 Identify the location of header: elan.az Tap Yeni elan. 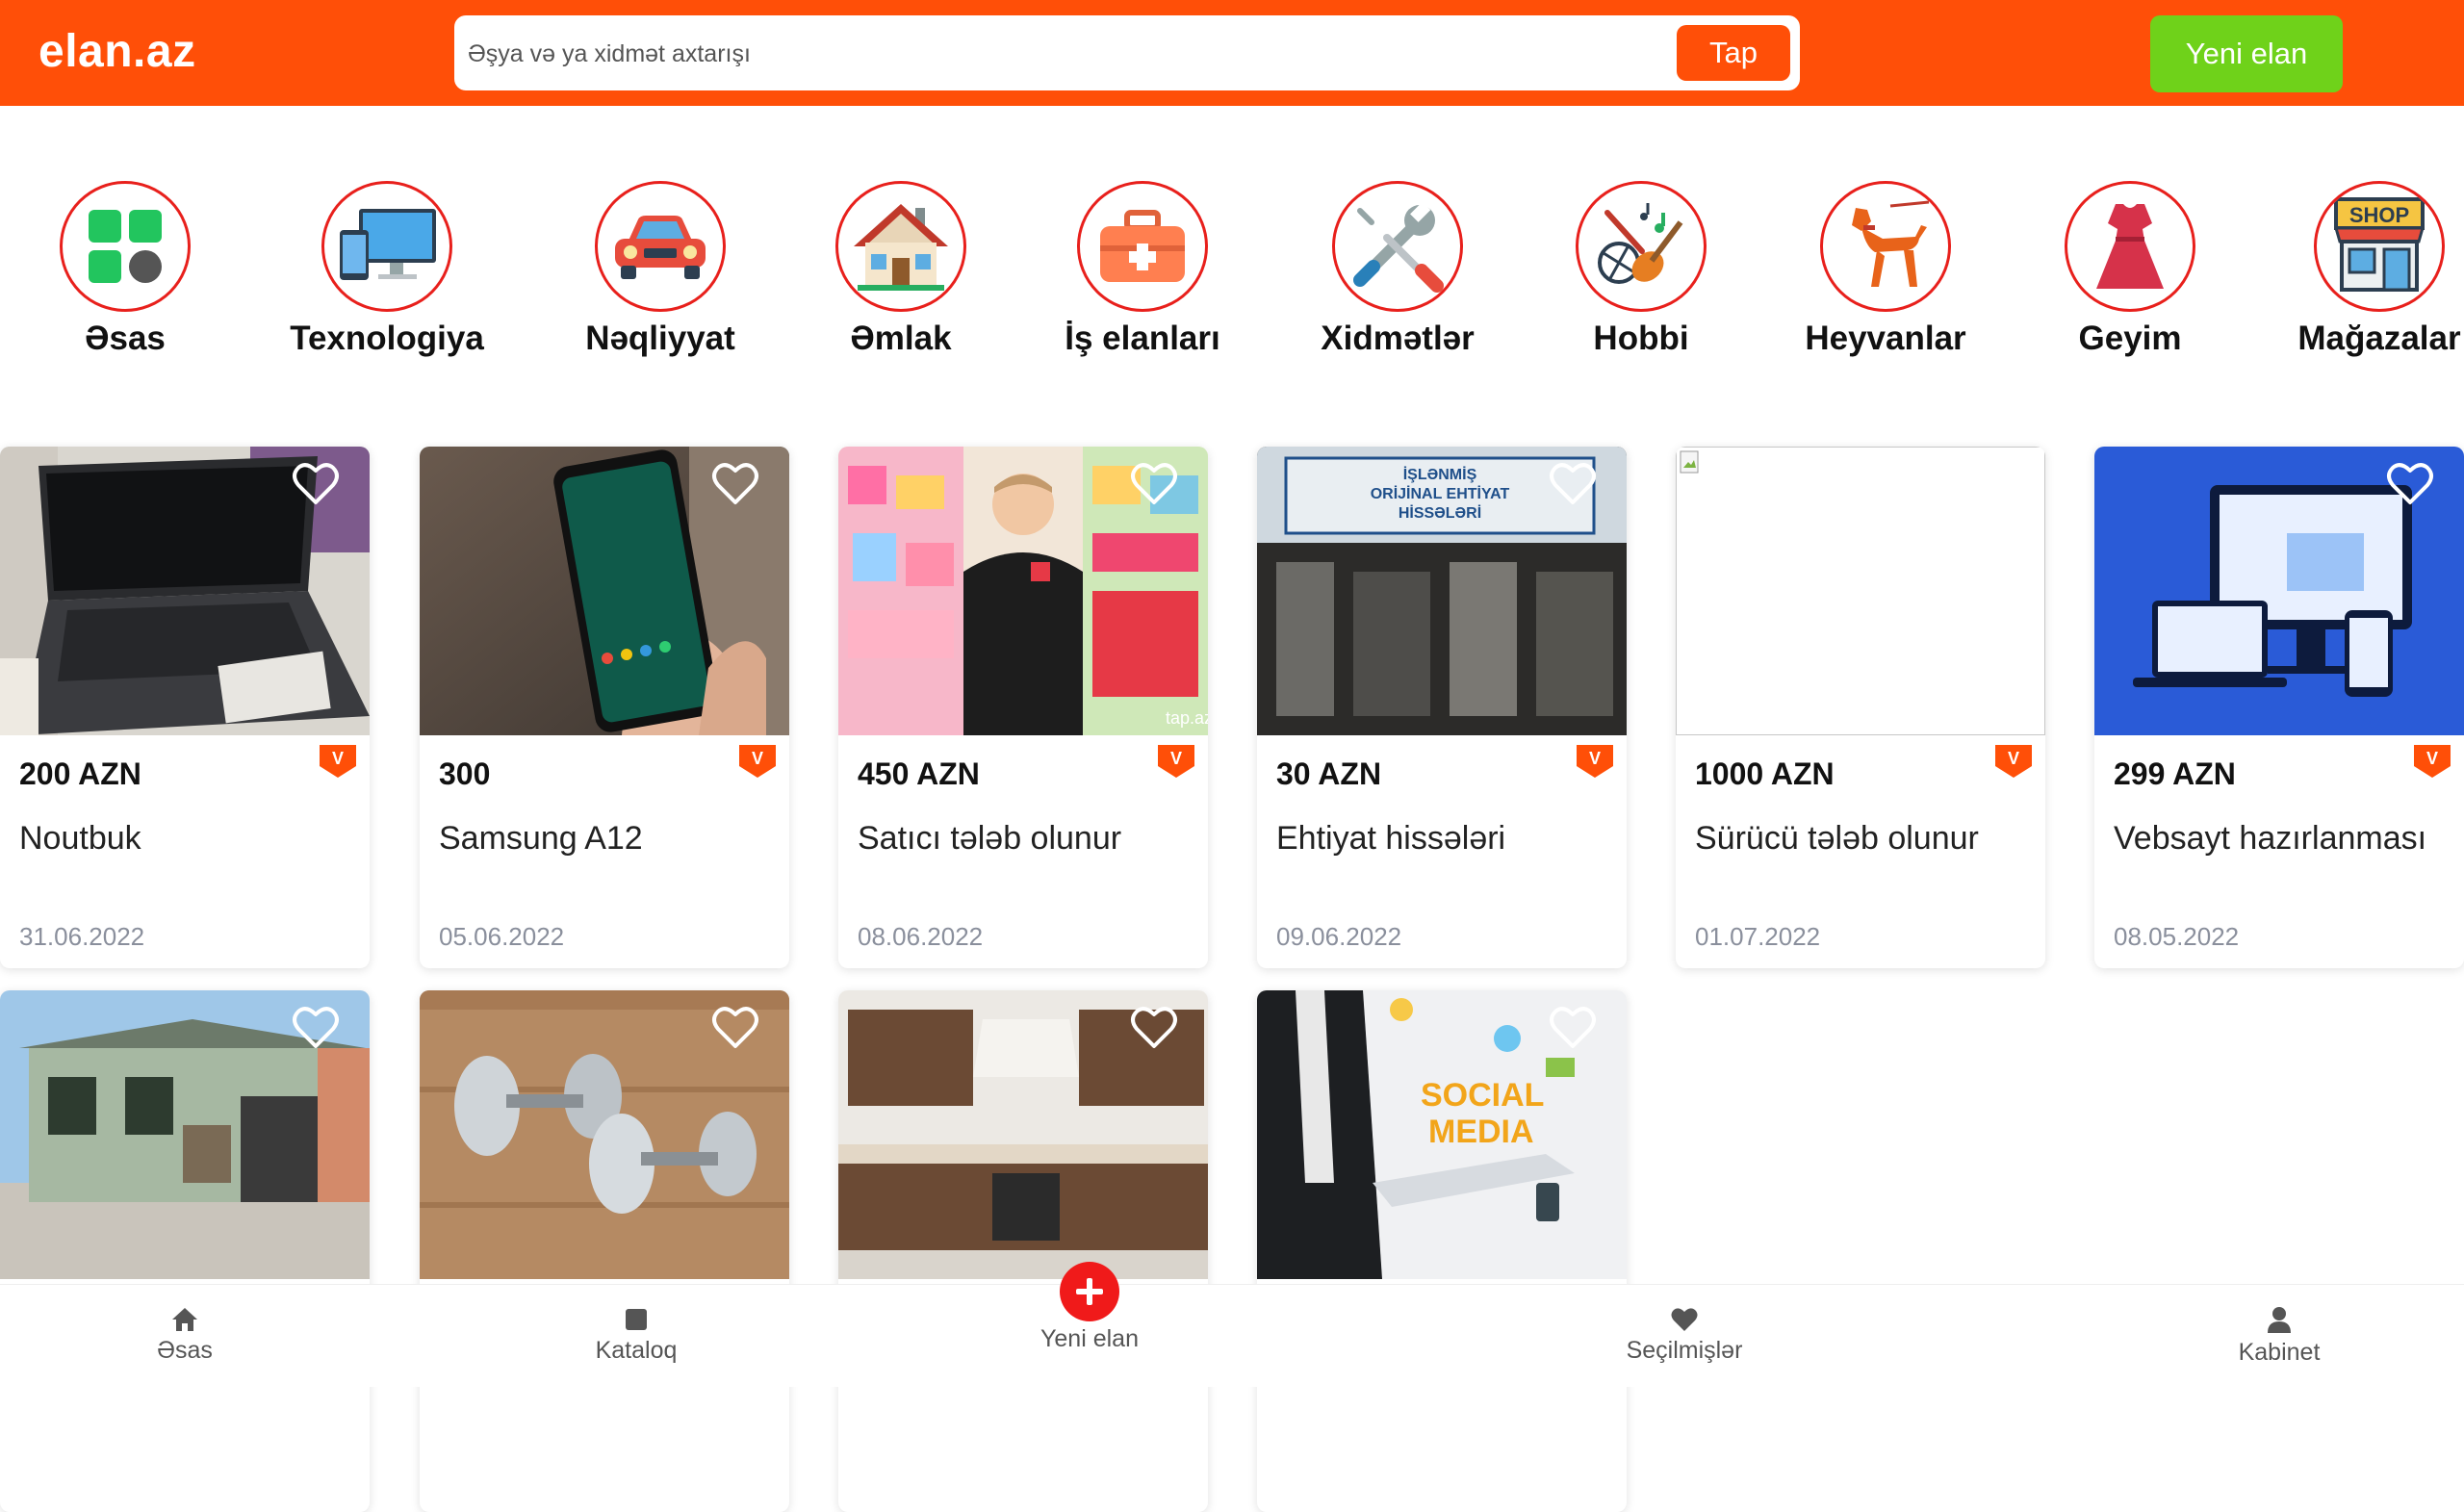
(1232, 53).